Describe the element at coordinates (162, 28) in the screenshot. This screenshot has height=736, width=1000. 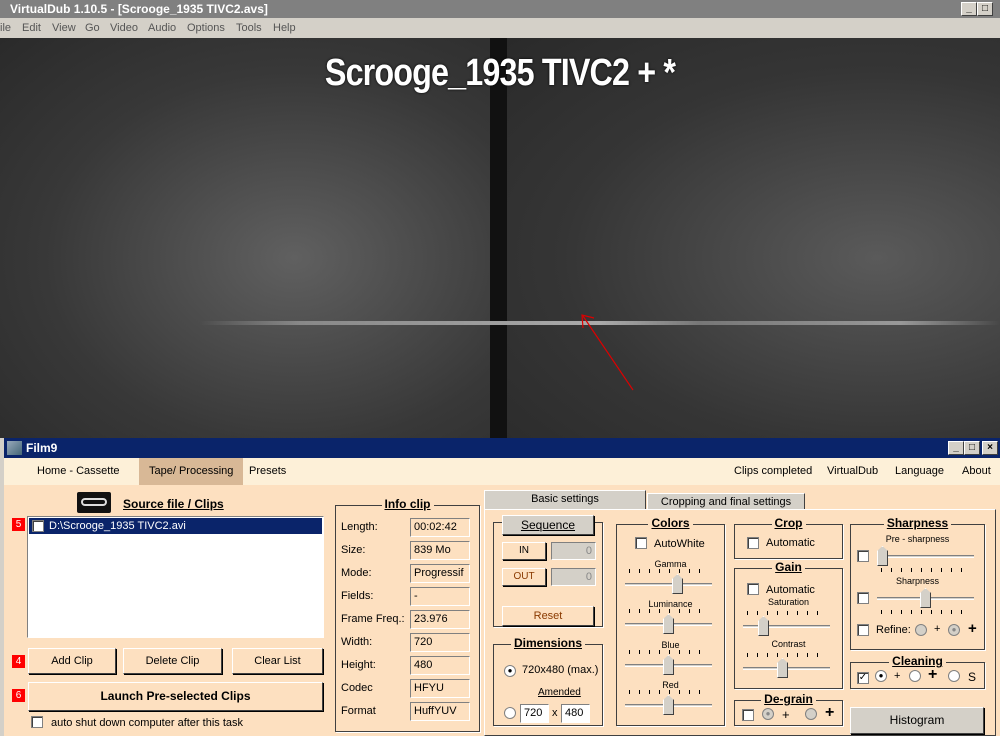
I see `menu-audio: Audio` at that location.